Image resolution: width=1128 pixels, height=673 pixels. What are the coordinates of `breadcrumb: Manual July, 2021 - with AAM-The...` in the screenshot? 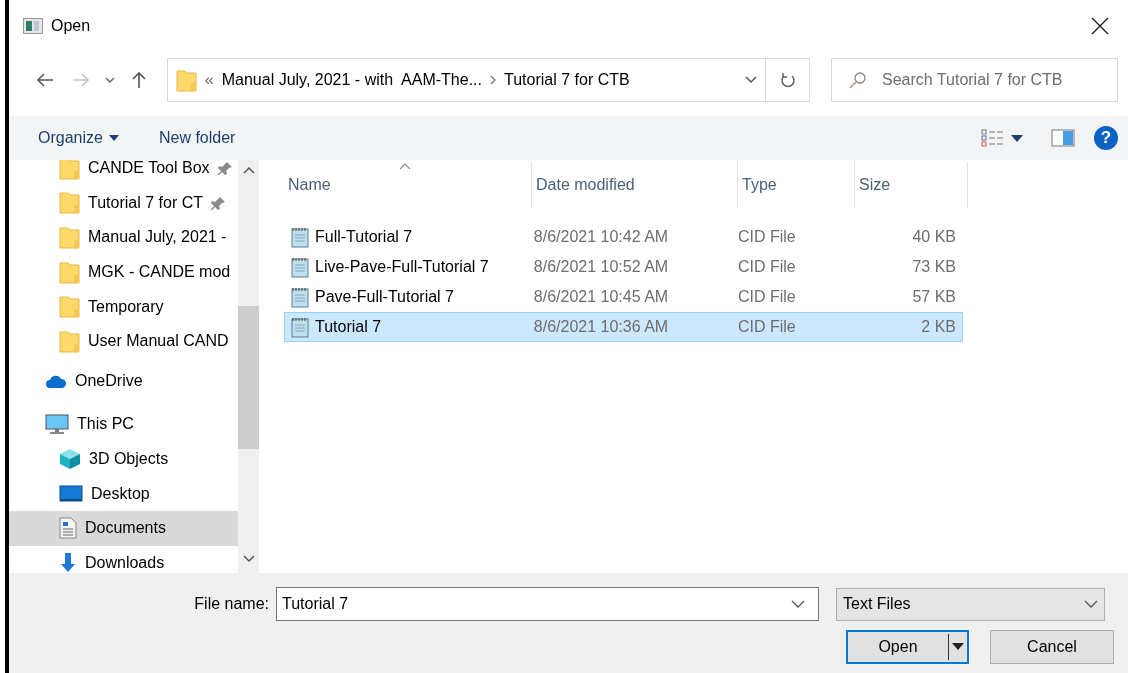 It's located at (351, 80).